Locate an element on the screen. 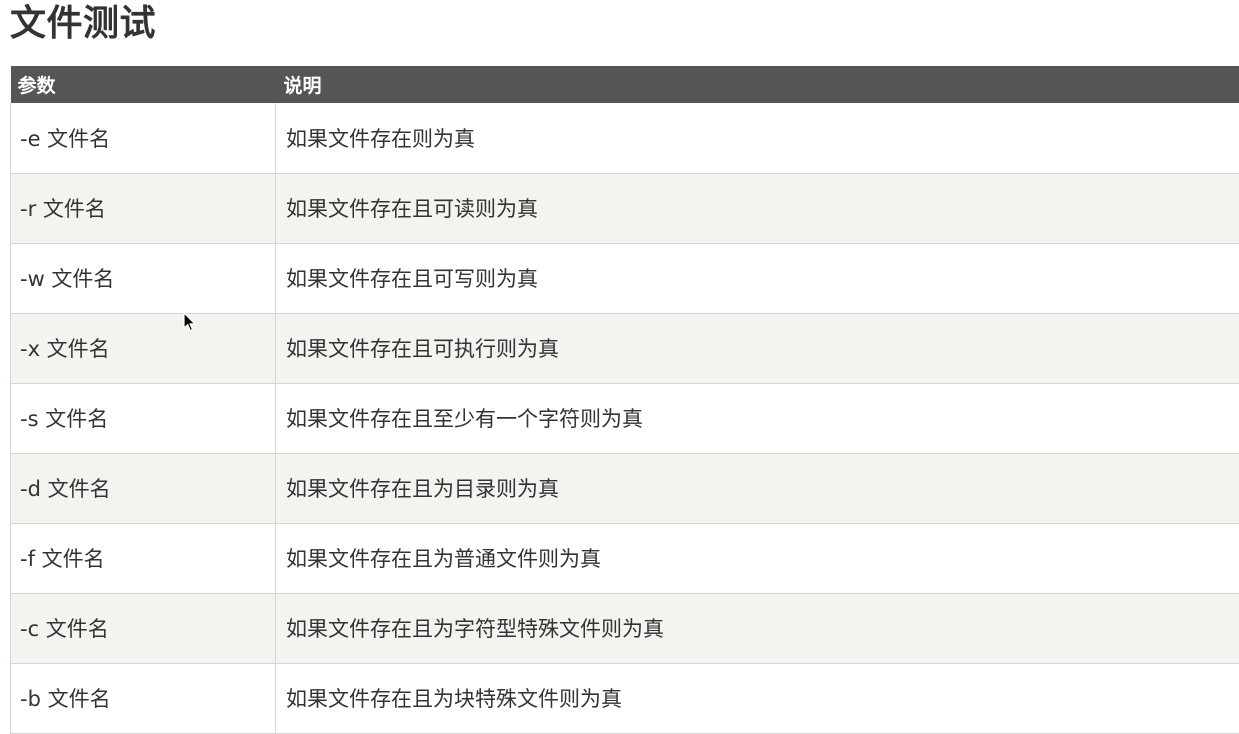  table-row: -d 文件名 如果文件存在且为目录则为真 is located at coordinates (625, 488).